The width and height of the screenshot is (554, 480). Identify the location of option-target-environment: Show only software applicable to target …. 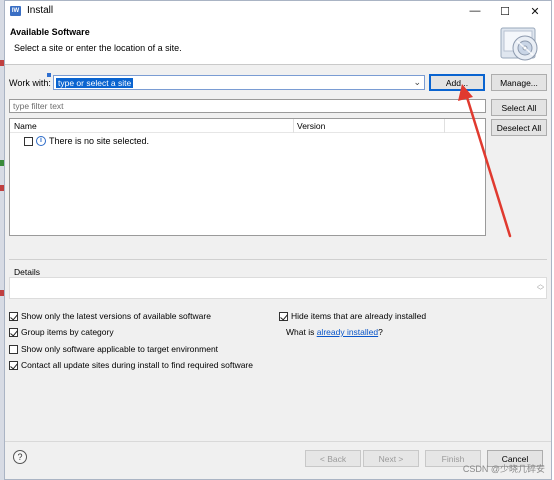
(113, 349).